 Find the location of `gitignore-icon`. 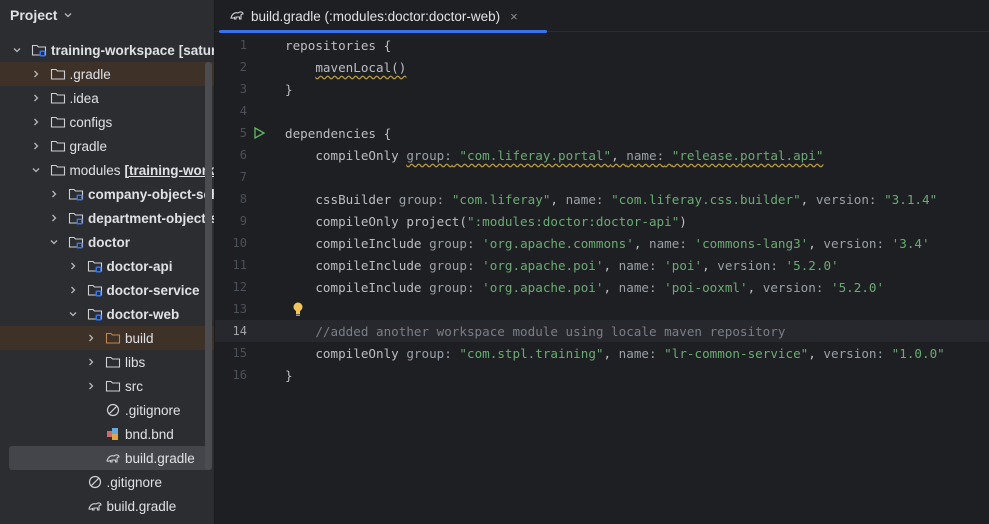

gitignore-icon is located at coordinates (113, 410).